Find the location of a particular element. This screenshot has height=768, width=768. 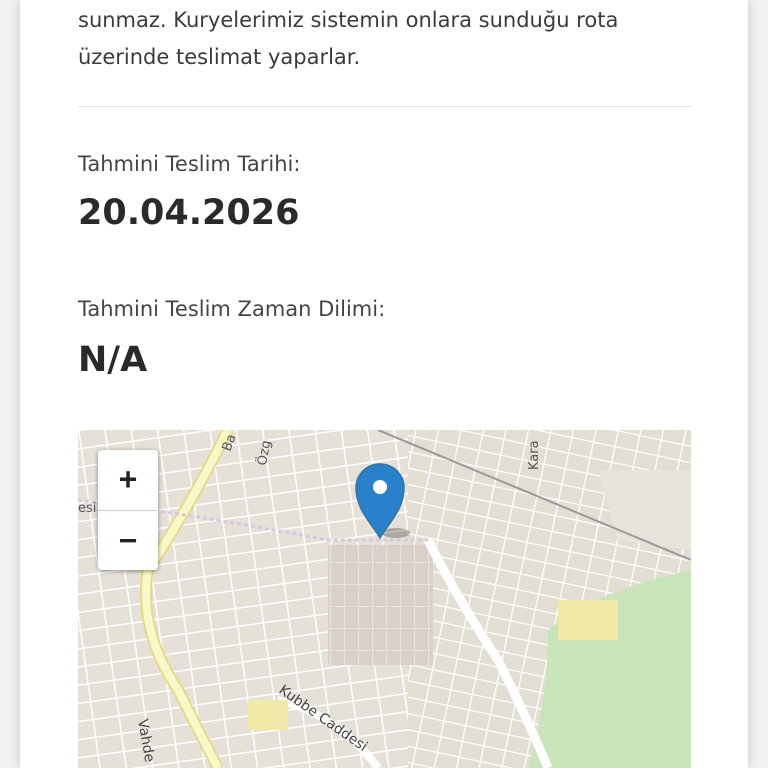

map-building-block is located at coordinates (380, 605).